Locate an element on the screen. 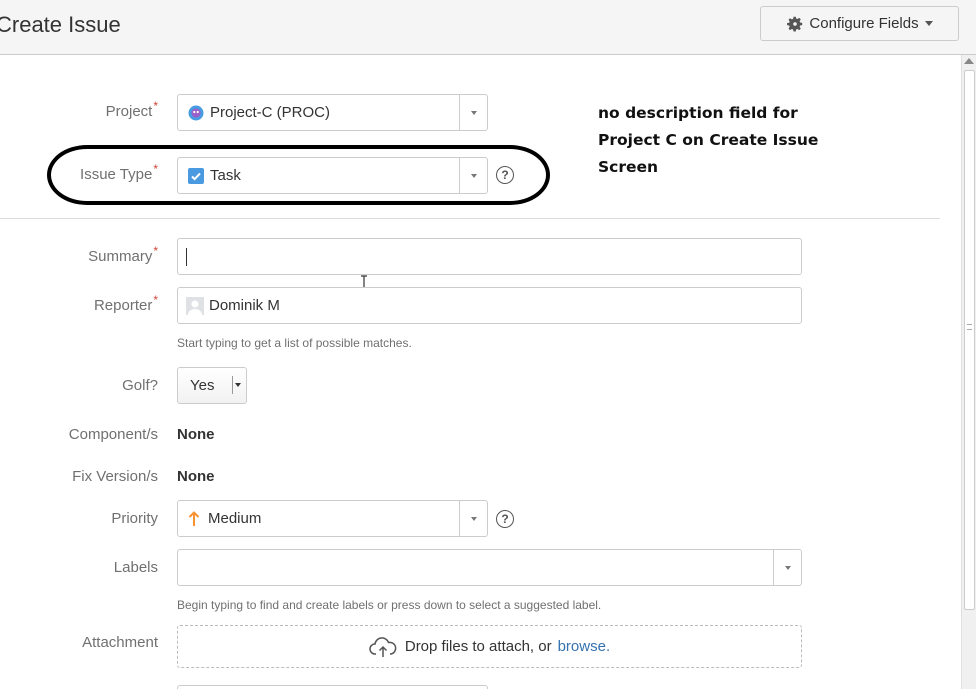 This screenshot has width=976, height=689. attachment-dropzone: Drop files to attach, or browse. is located at coordinates (489, 646).